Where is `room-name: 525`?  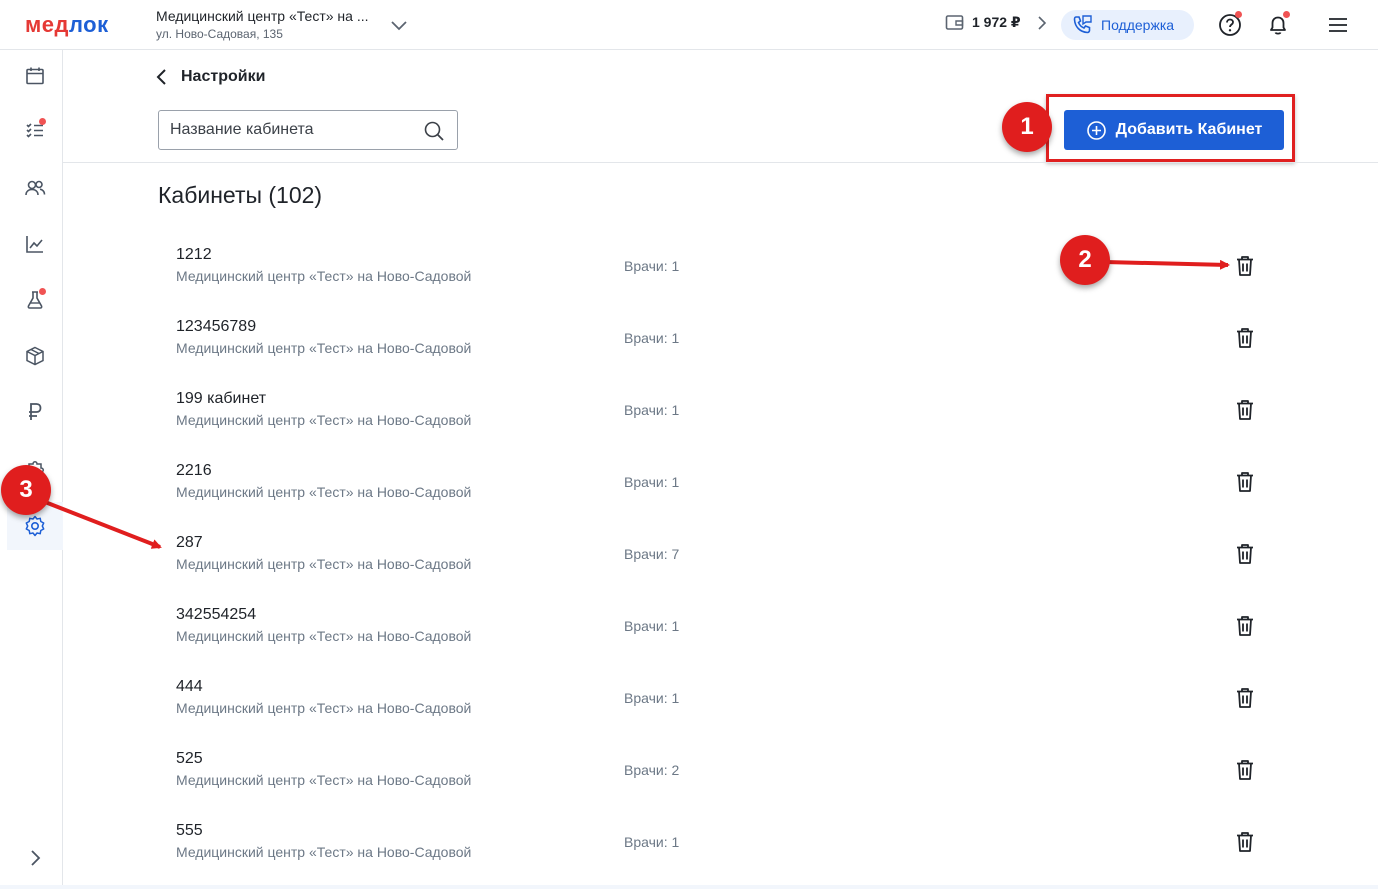 room-name: 525 is located at coordinates (189, 758).